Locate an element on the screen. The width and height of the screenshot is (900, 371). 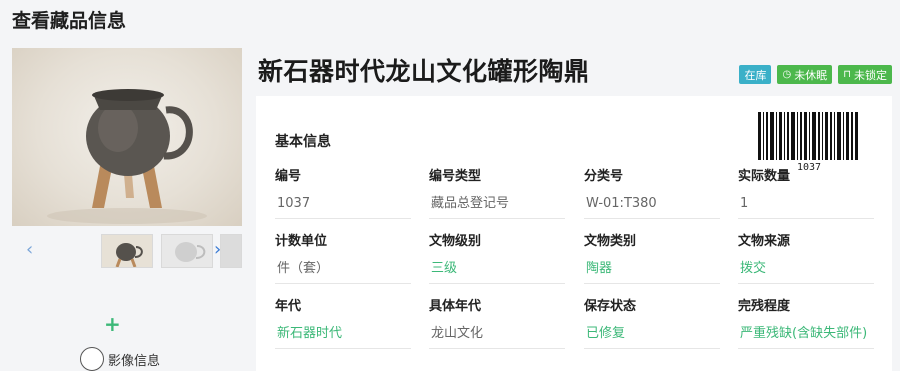
badge-label: 在库 is located at coordinates (755, 75).